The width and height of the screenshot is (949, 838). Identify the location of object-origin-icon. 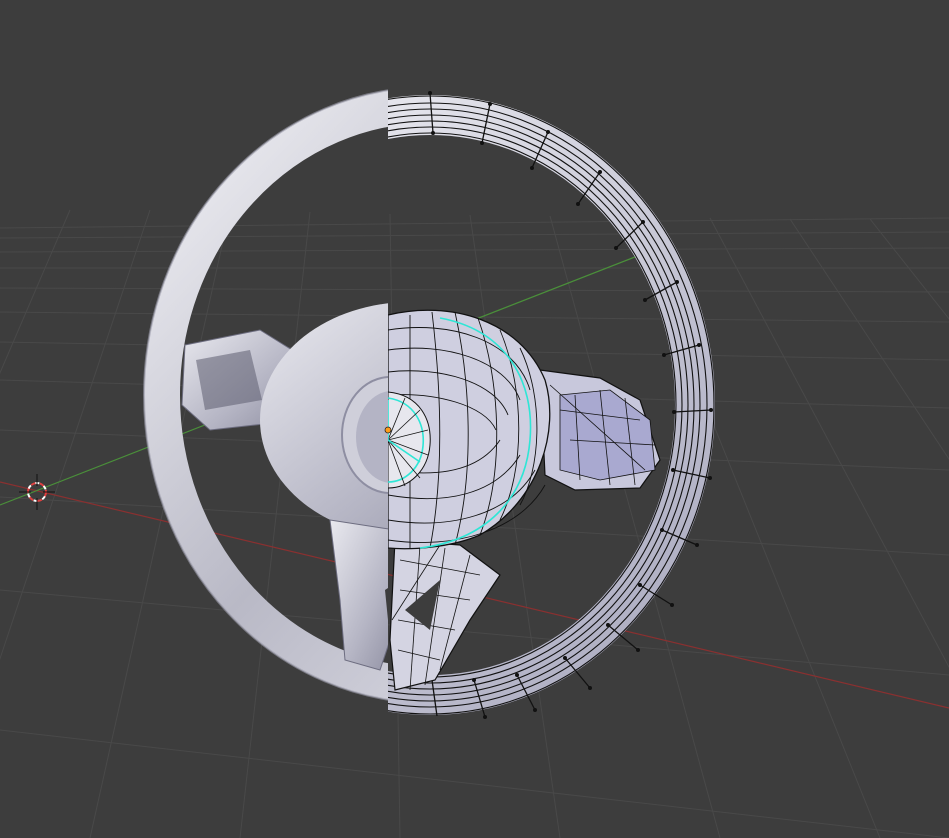
(388, 430).